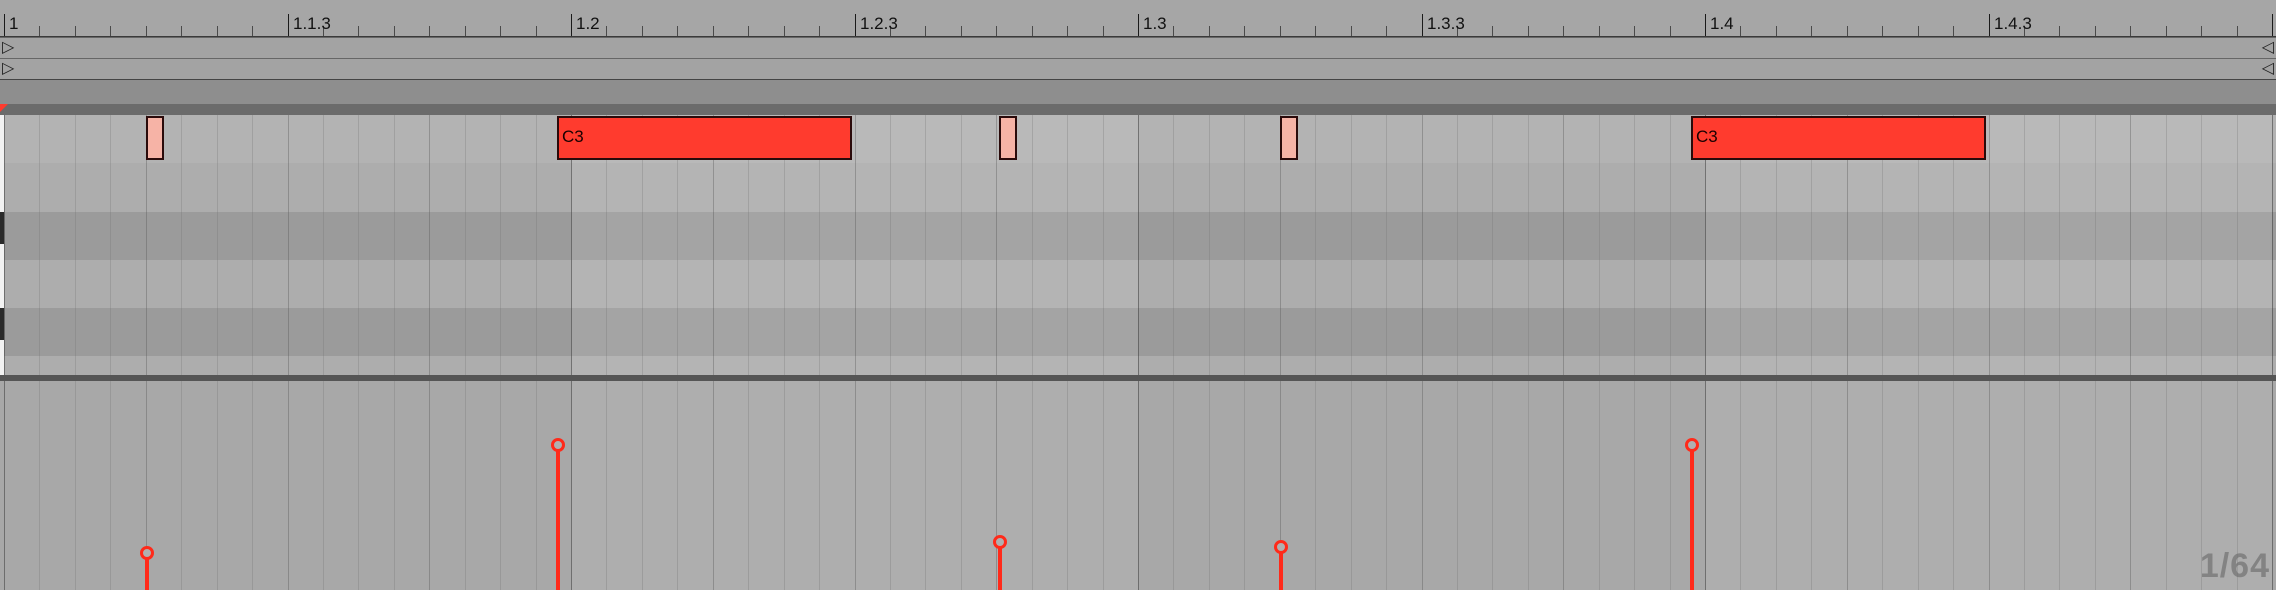 This screenshot has width=2276, height=590. What do you see at coordinates (1138, 92) in the screenshot?
I see `scrub-area` at bounding box center [1138, 92].